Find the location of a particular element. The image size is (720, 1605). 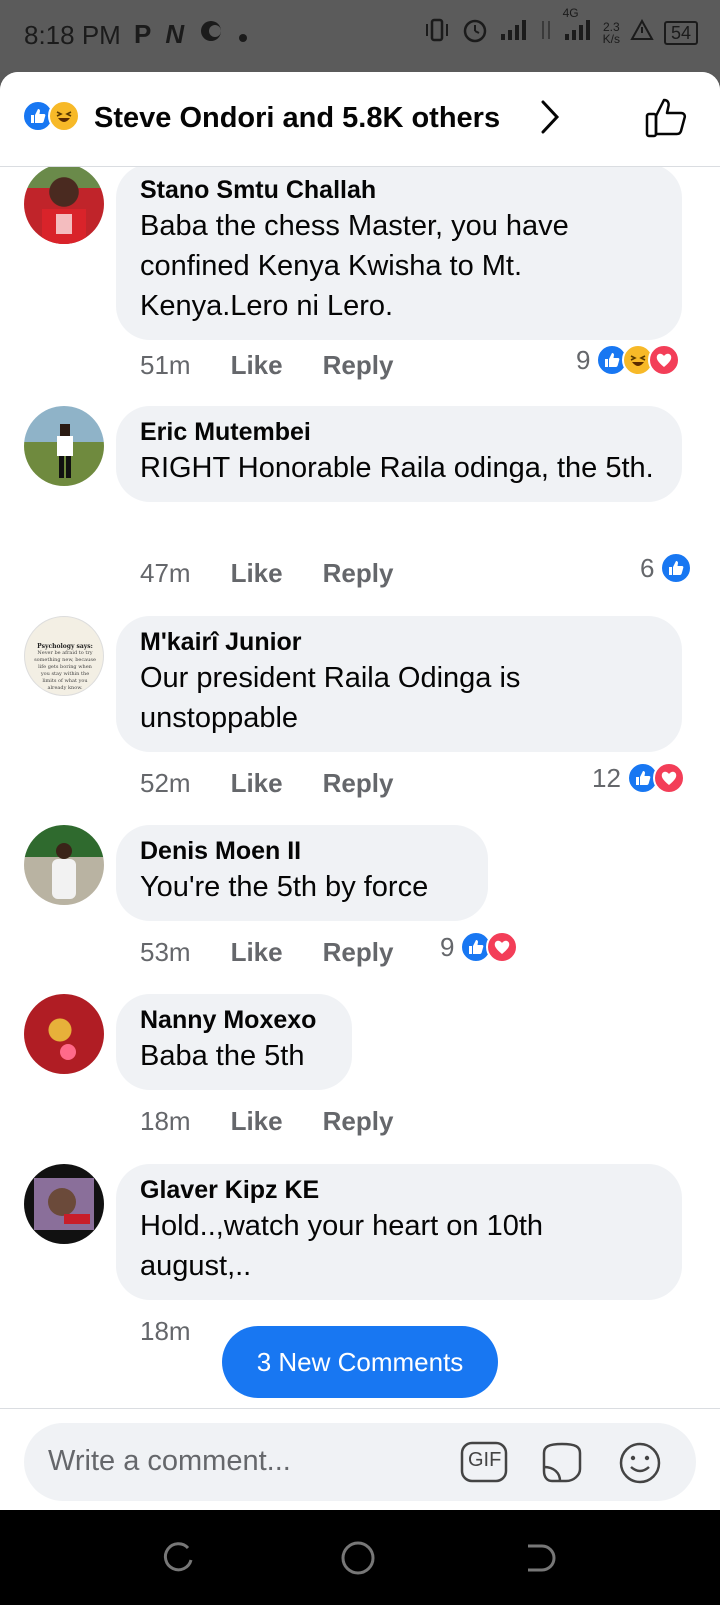

home-icon is located at coordinates (358, 1560).